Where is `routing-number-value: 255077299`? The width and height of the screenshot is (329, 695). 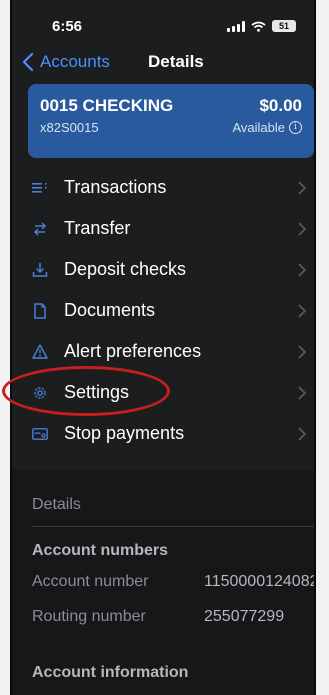
routing-number-value: 255077299 is located at coordinates (244, 617).